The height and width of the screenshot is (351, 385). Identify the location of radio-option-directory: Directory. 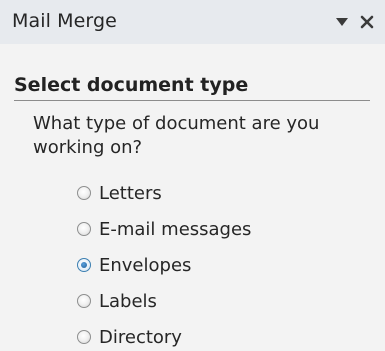
(164, 335).